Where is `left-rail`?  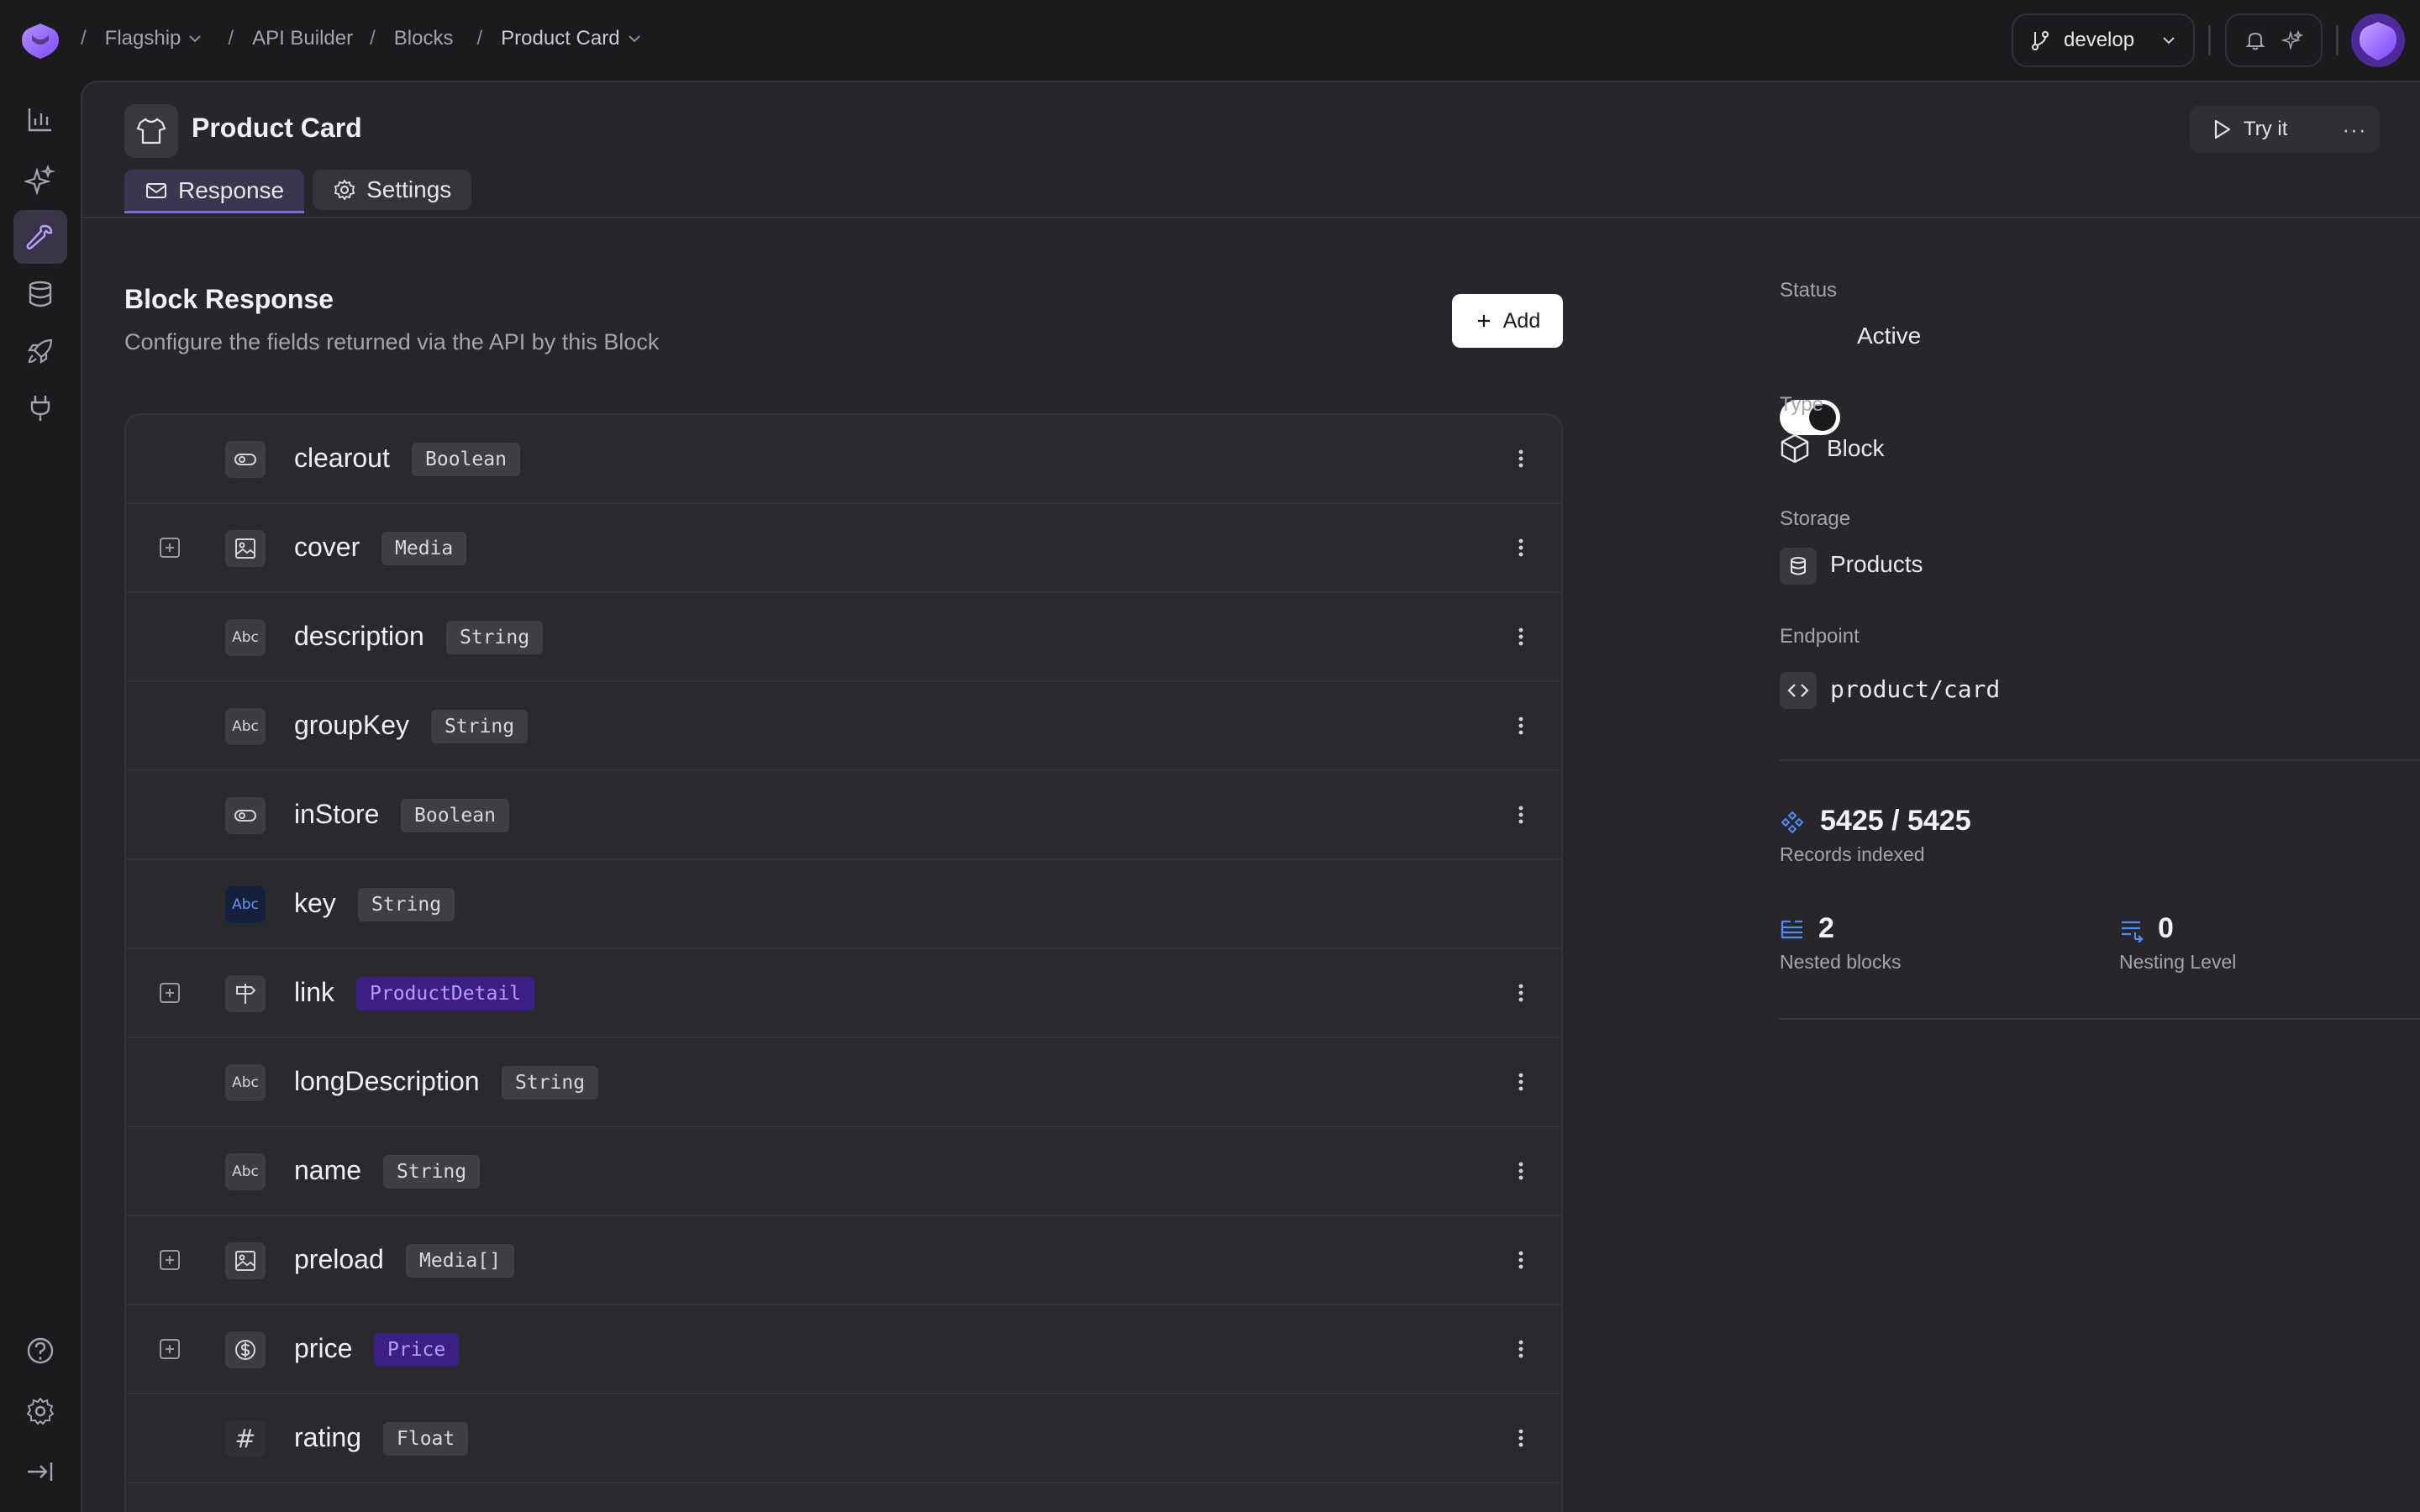
left-rail is located at coordinates (40, 796).